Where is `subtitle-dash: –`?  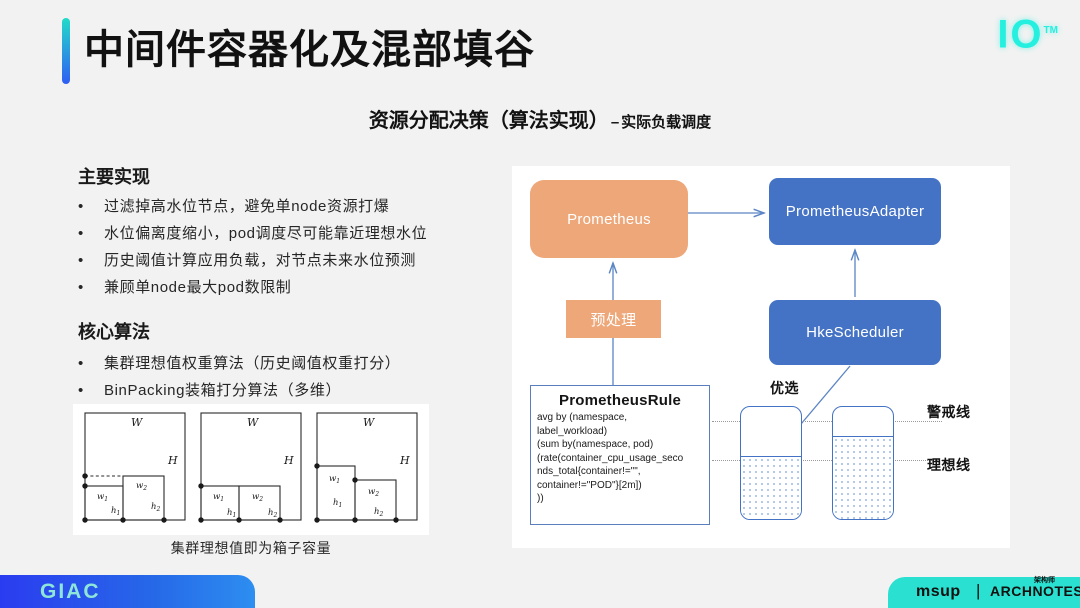
subtitle-dash: – is located at coordinates (615, 122).